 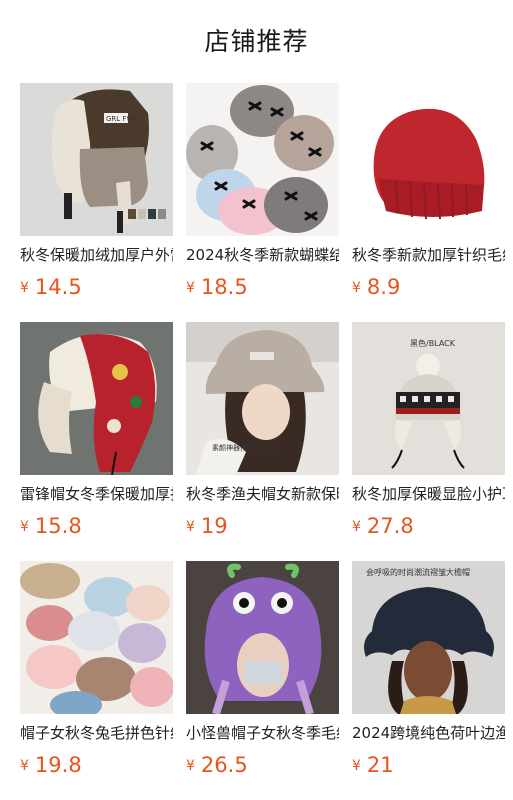 I want to click on price-value: 26.5, so click(x=224, y=765).